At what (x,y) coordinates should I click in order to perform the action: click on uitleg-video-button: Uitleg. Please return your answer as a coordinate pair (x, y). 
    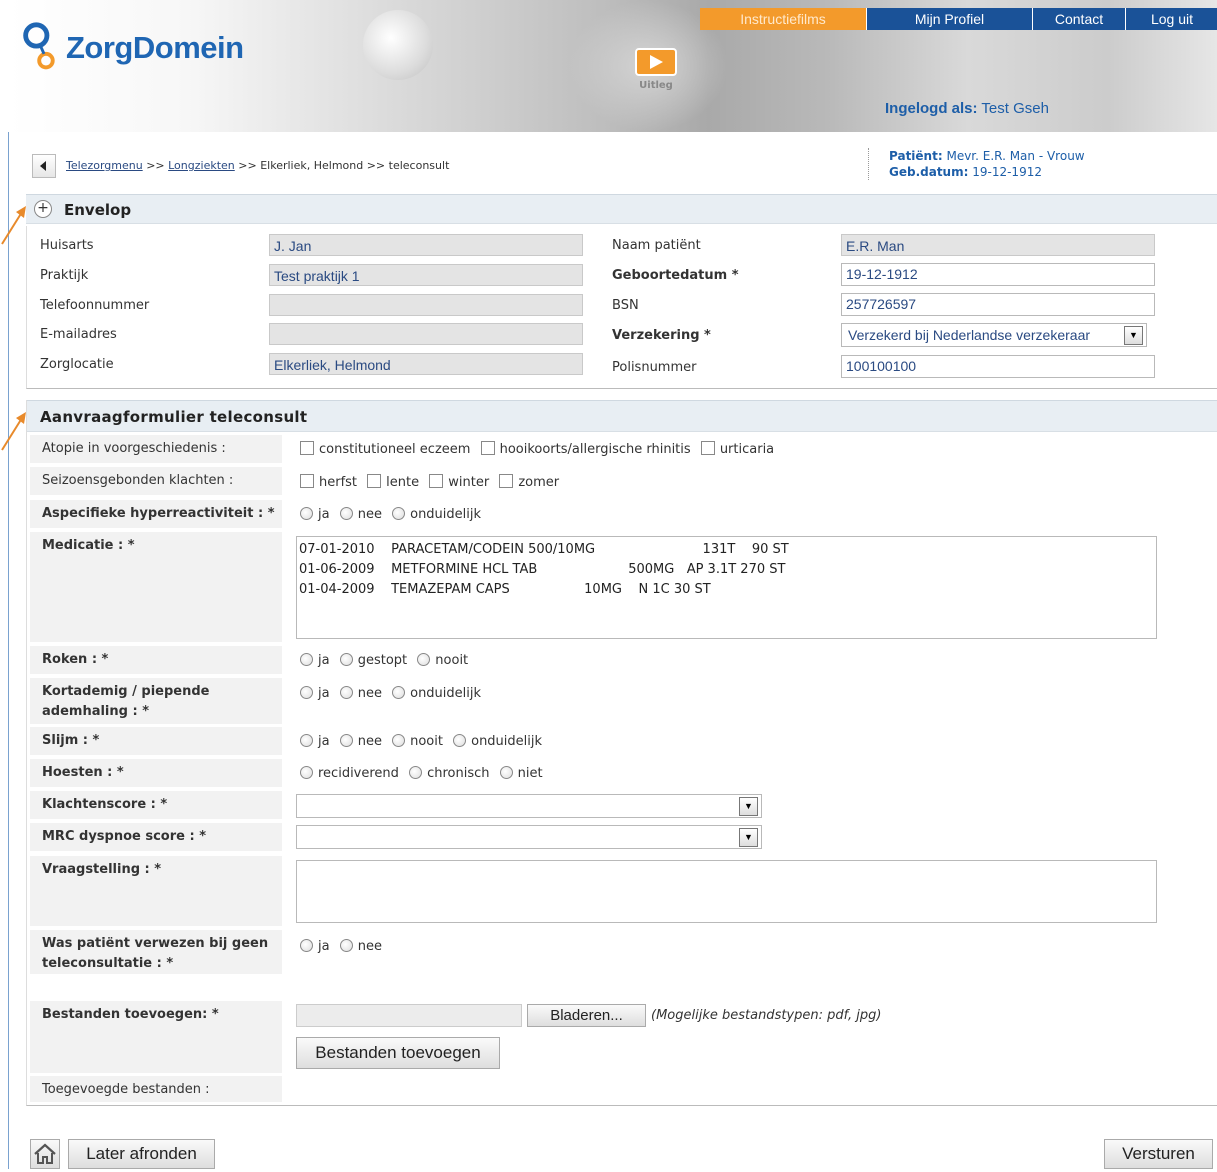
    Looking at the image, I should click on (656, 76).